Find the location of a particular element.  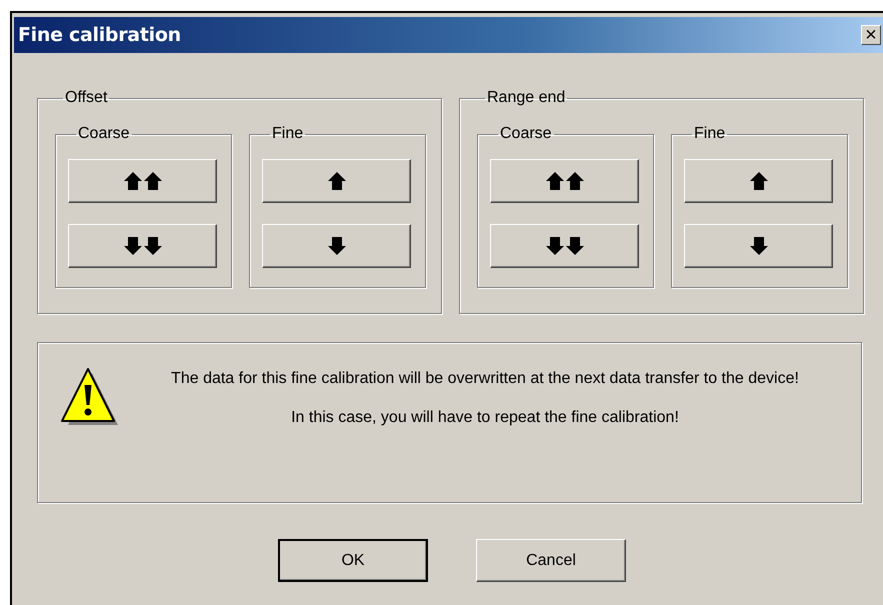

group-label: Range end is located at coordinates (526, 98).